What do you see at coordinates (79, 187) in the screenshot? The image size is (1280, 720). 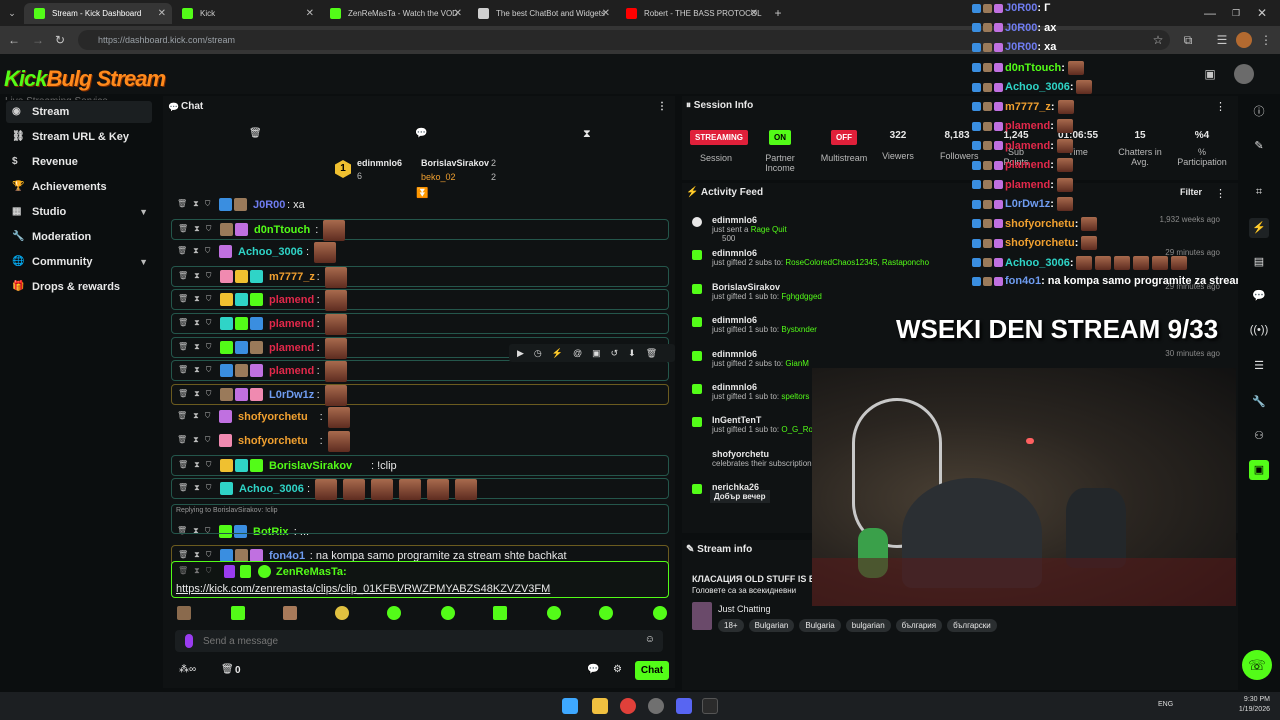 I see `sidebar-item-achievements: 🏆 Achievements` at bounding box center [79, 187].